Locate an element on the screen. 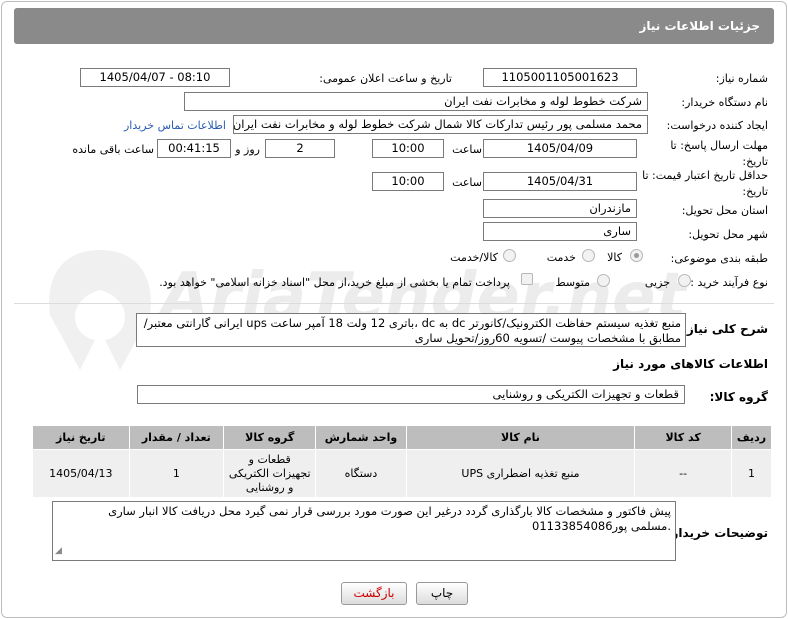 The height and width of the screenshot is (619, 788). page-header: جزئیات اطلاعات نیاز is located at coordinates (394, 26).